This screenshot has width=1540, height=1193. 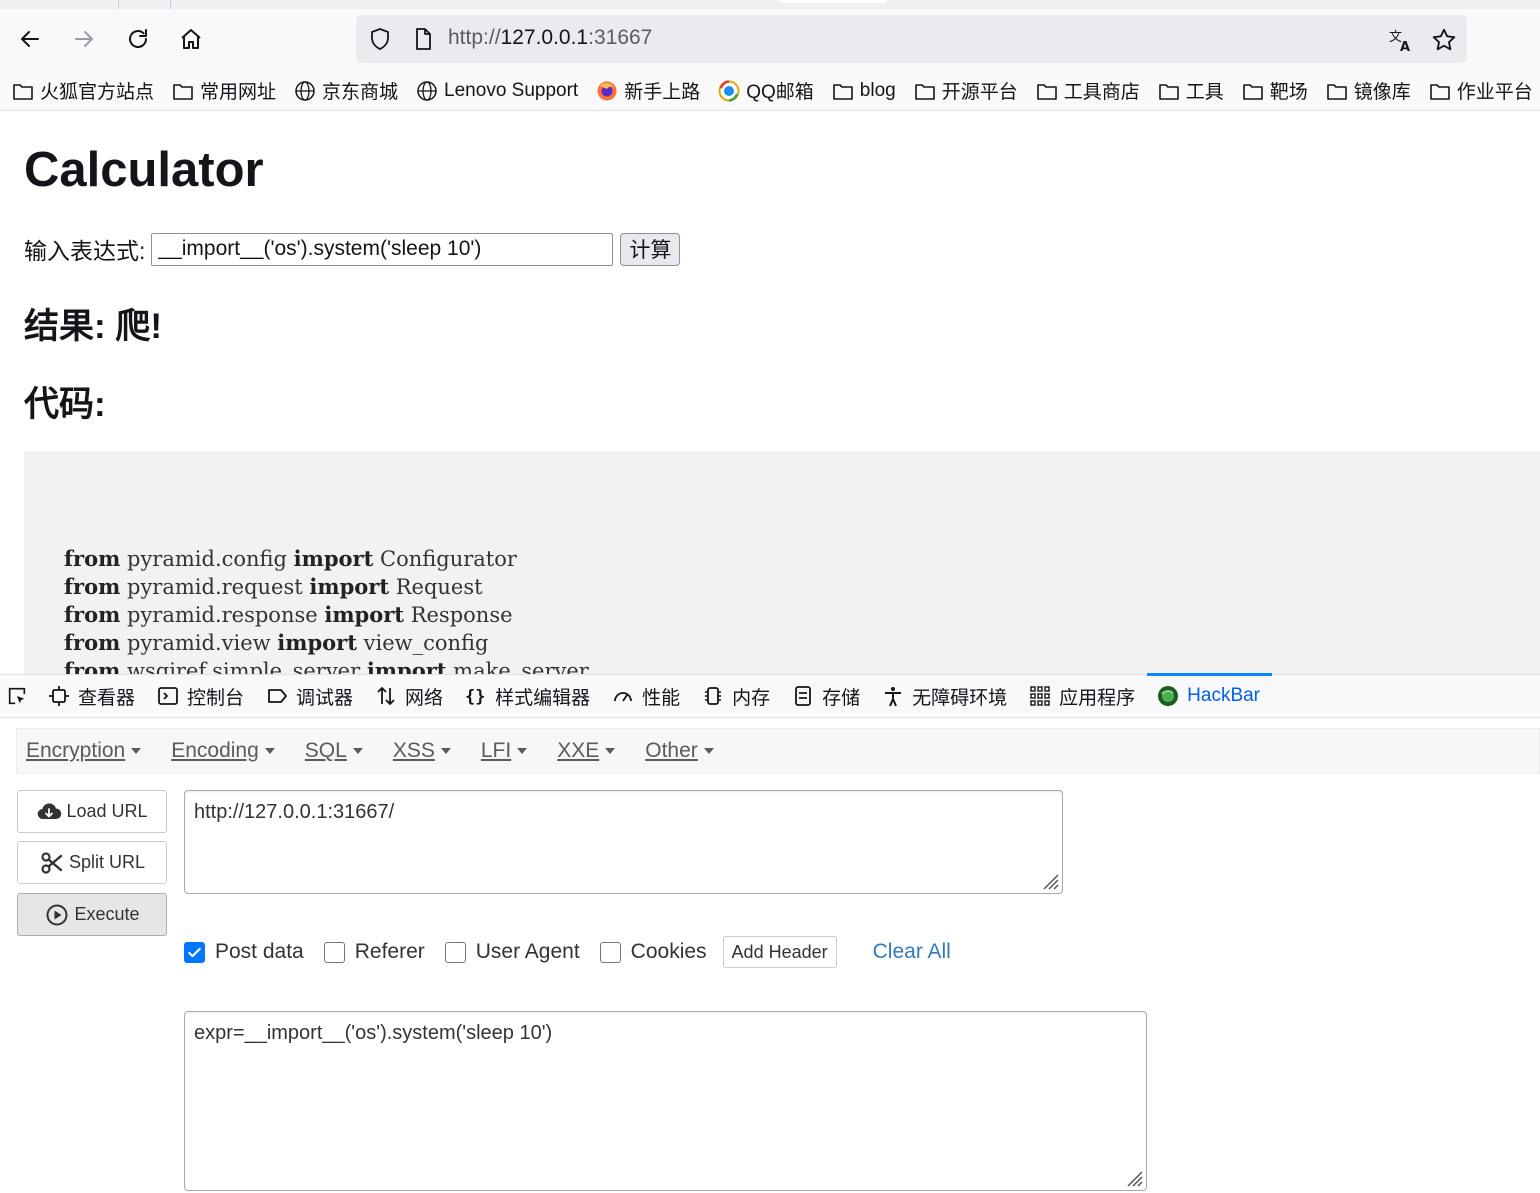 I want to click on devtools-tab: 性能, so click(x=647, y=696).